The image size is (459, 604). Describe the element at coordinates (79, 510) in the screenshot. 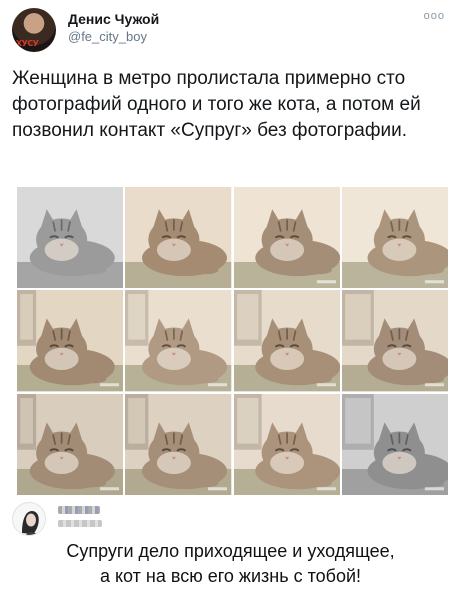

I see `reply-author-name-blurred` at that location.